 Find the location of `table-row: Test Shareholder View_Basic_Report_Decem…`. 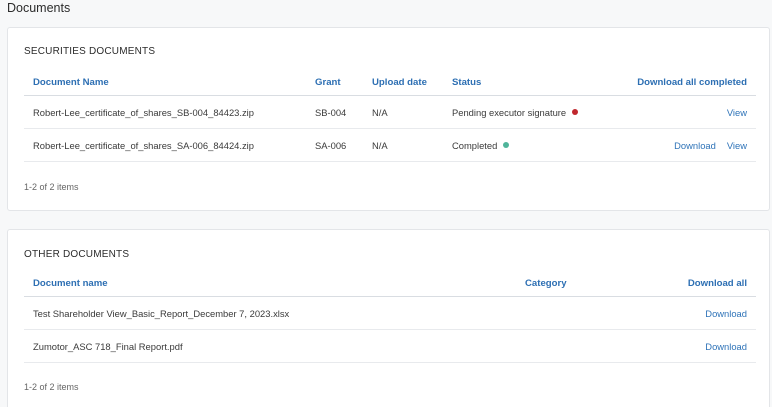

table-row: Test Shareholder View_Basic_Report_Decem… is located at coordinates (390, 313).